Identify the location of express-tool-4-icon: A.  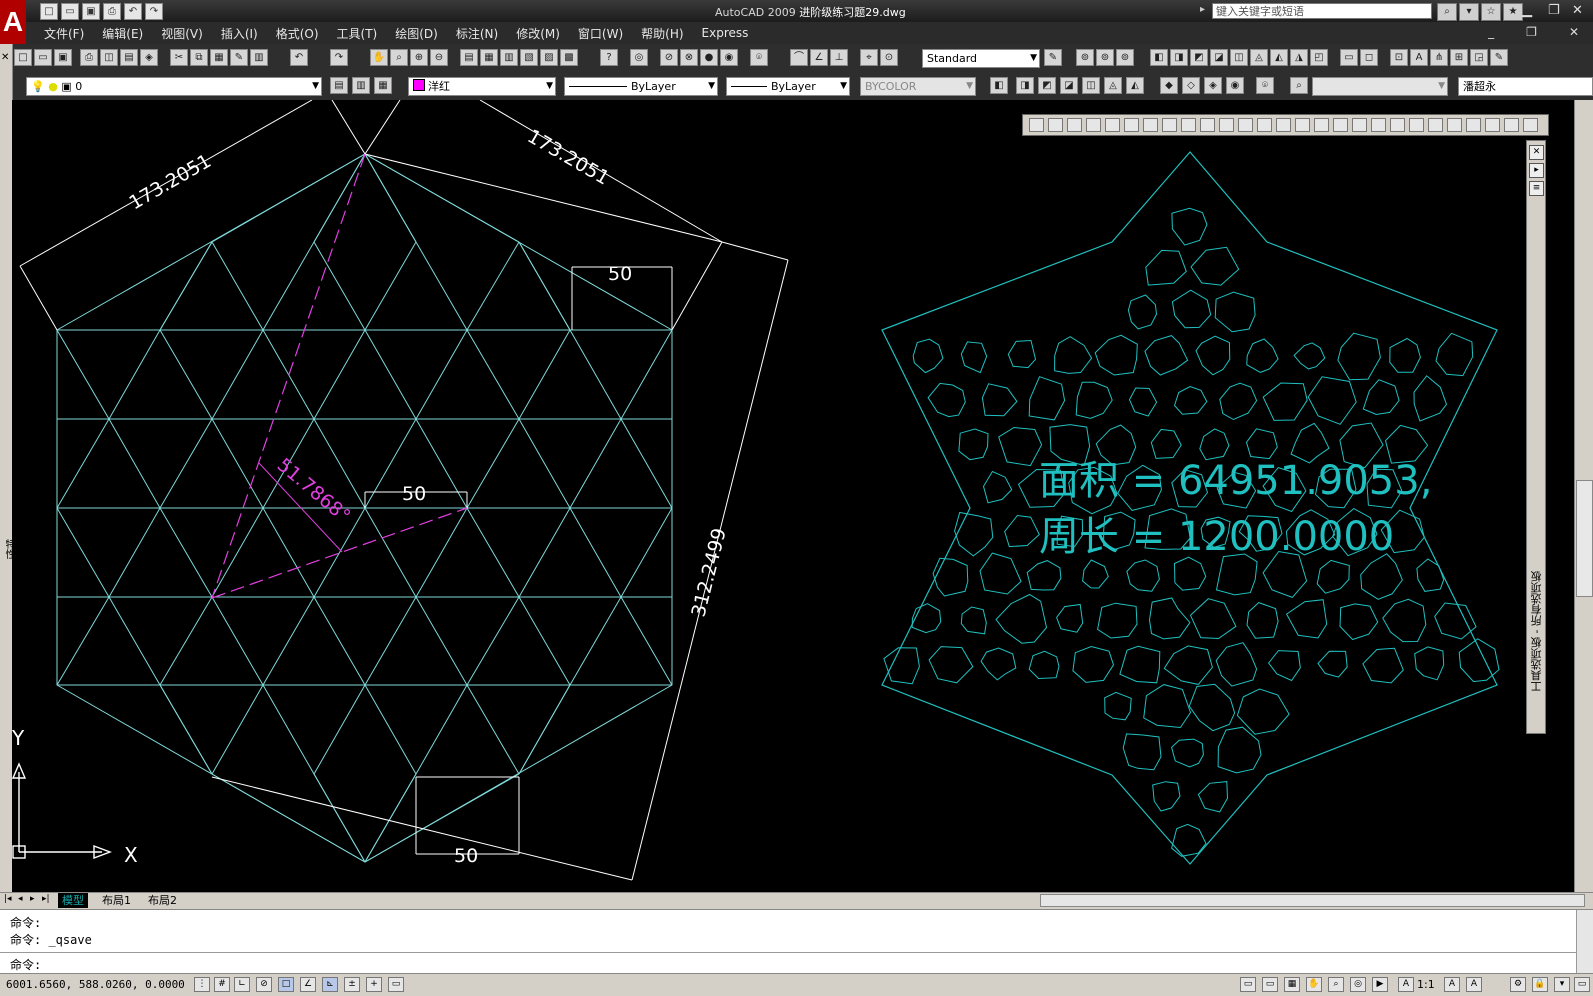
(1419, 57).